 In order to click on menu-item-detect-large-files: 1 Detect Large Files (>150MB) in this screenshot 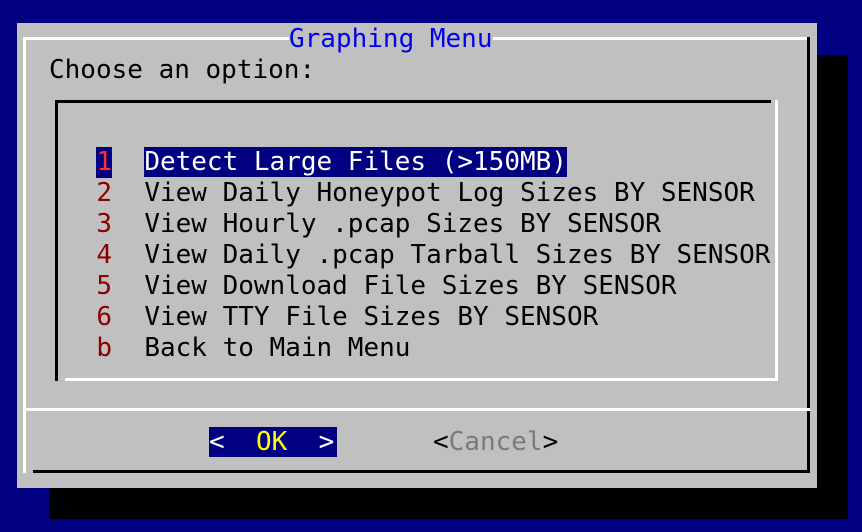, I will do `click(316, 147)`.